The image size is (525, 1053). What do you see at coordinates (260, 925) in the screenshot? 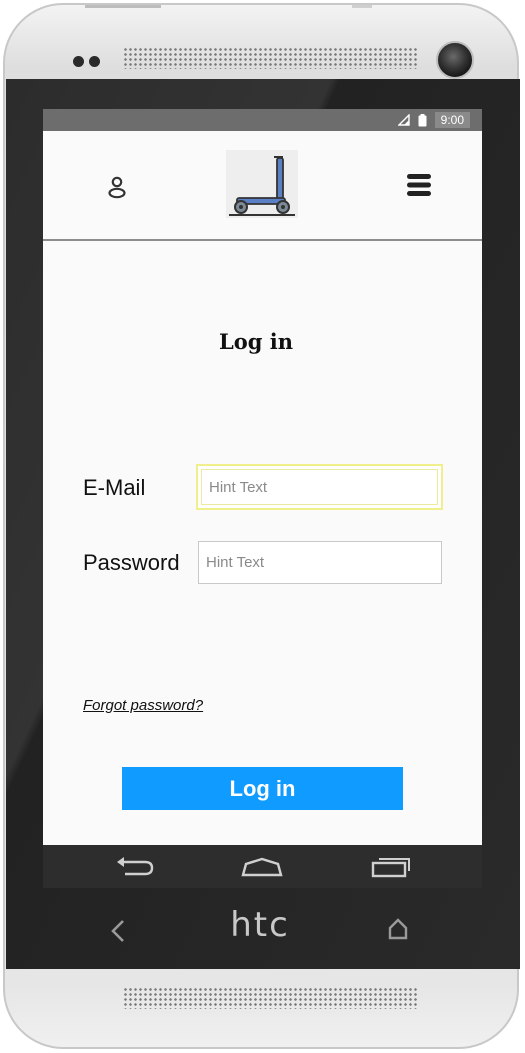
I see `brand-logo: htc` at bounding box center [260, 925].